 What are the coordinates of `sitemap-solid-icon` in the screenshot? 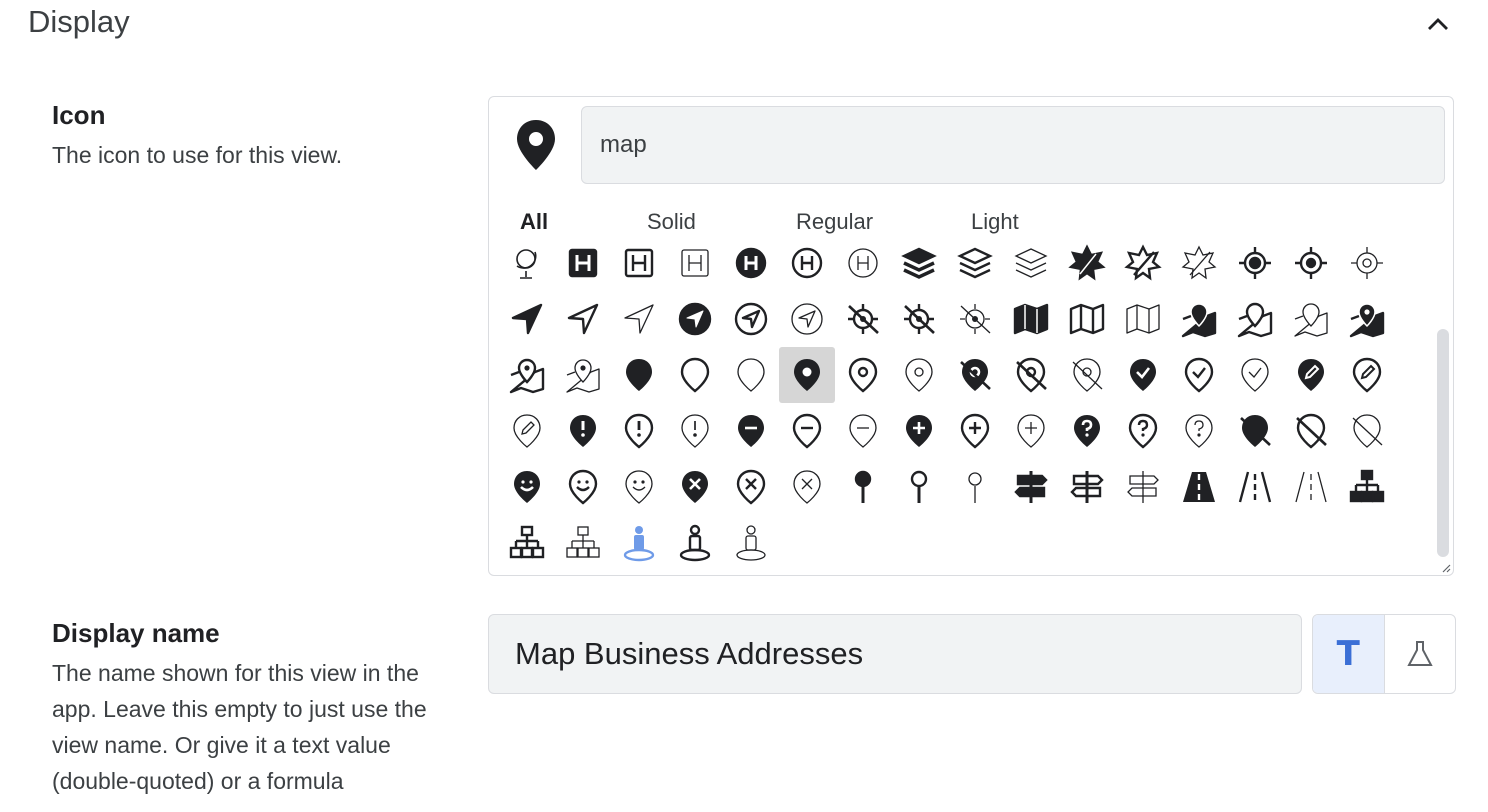 It's located at (1367, 486).